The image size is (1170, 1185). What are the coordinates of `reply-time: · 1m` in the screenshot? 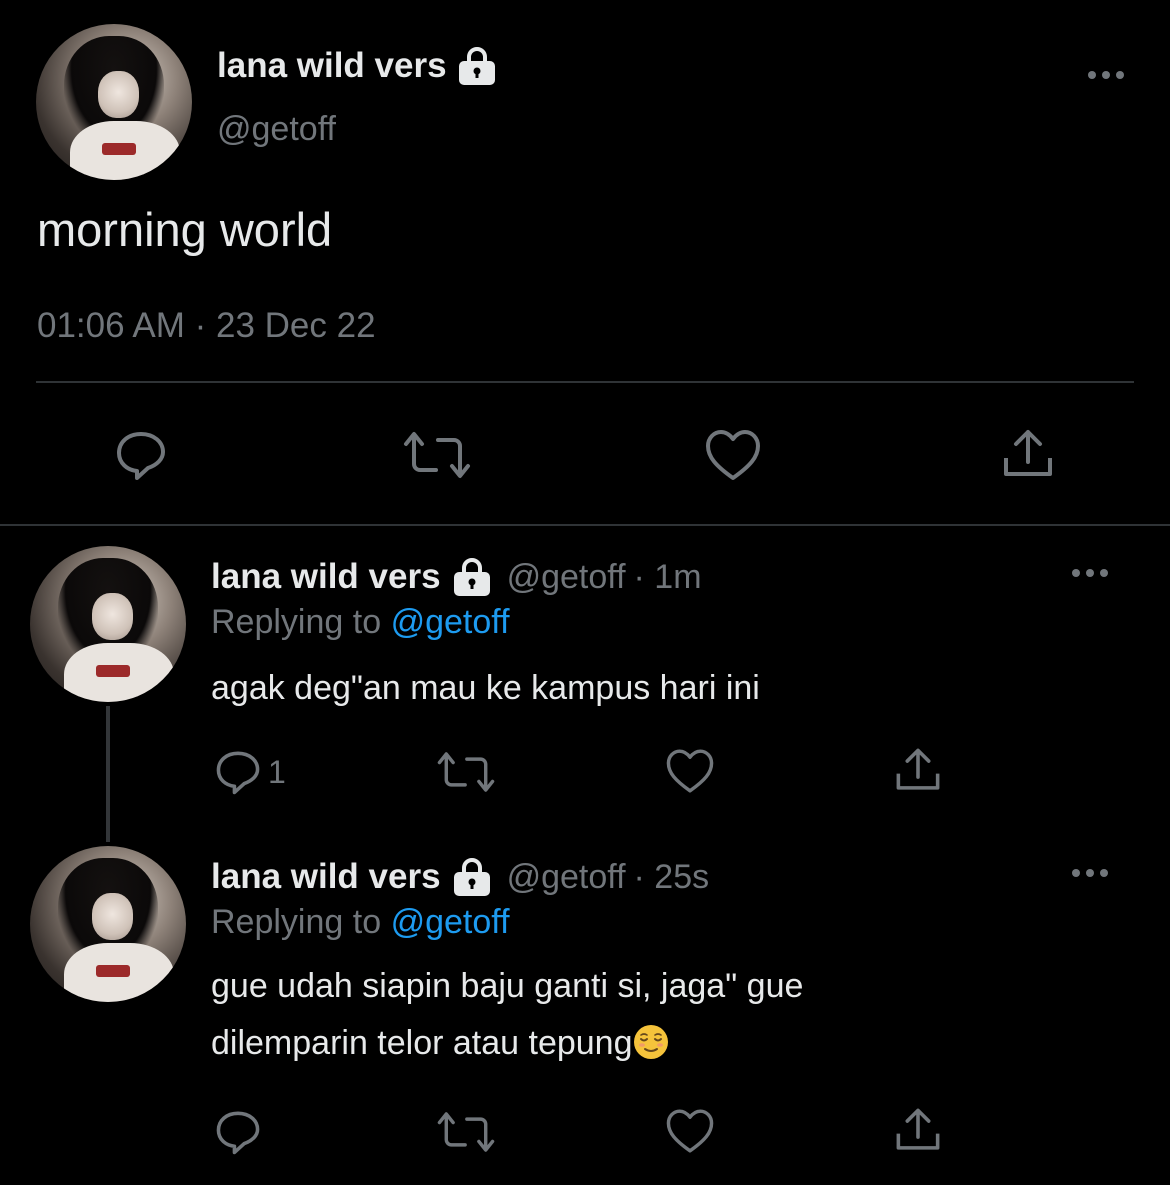 It's located at (668, 577).